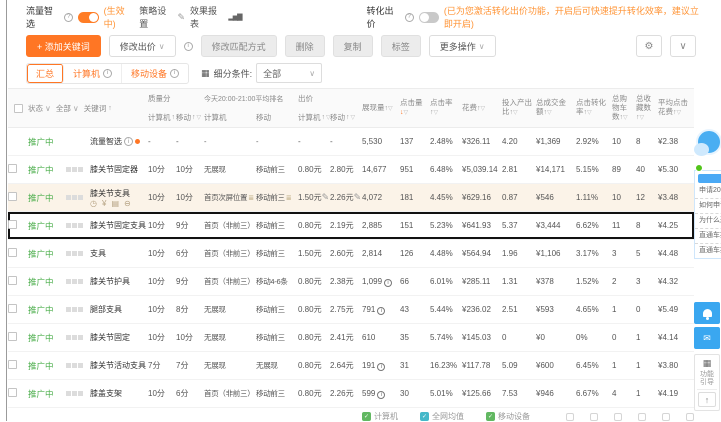 Image resolution: width=721 pixels, height=422 pixels. I want to click on tab-mobile: 移动设备 i, so click(155, 73).